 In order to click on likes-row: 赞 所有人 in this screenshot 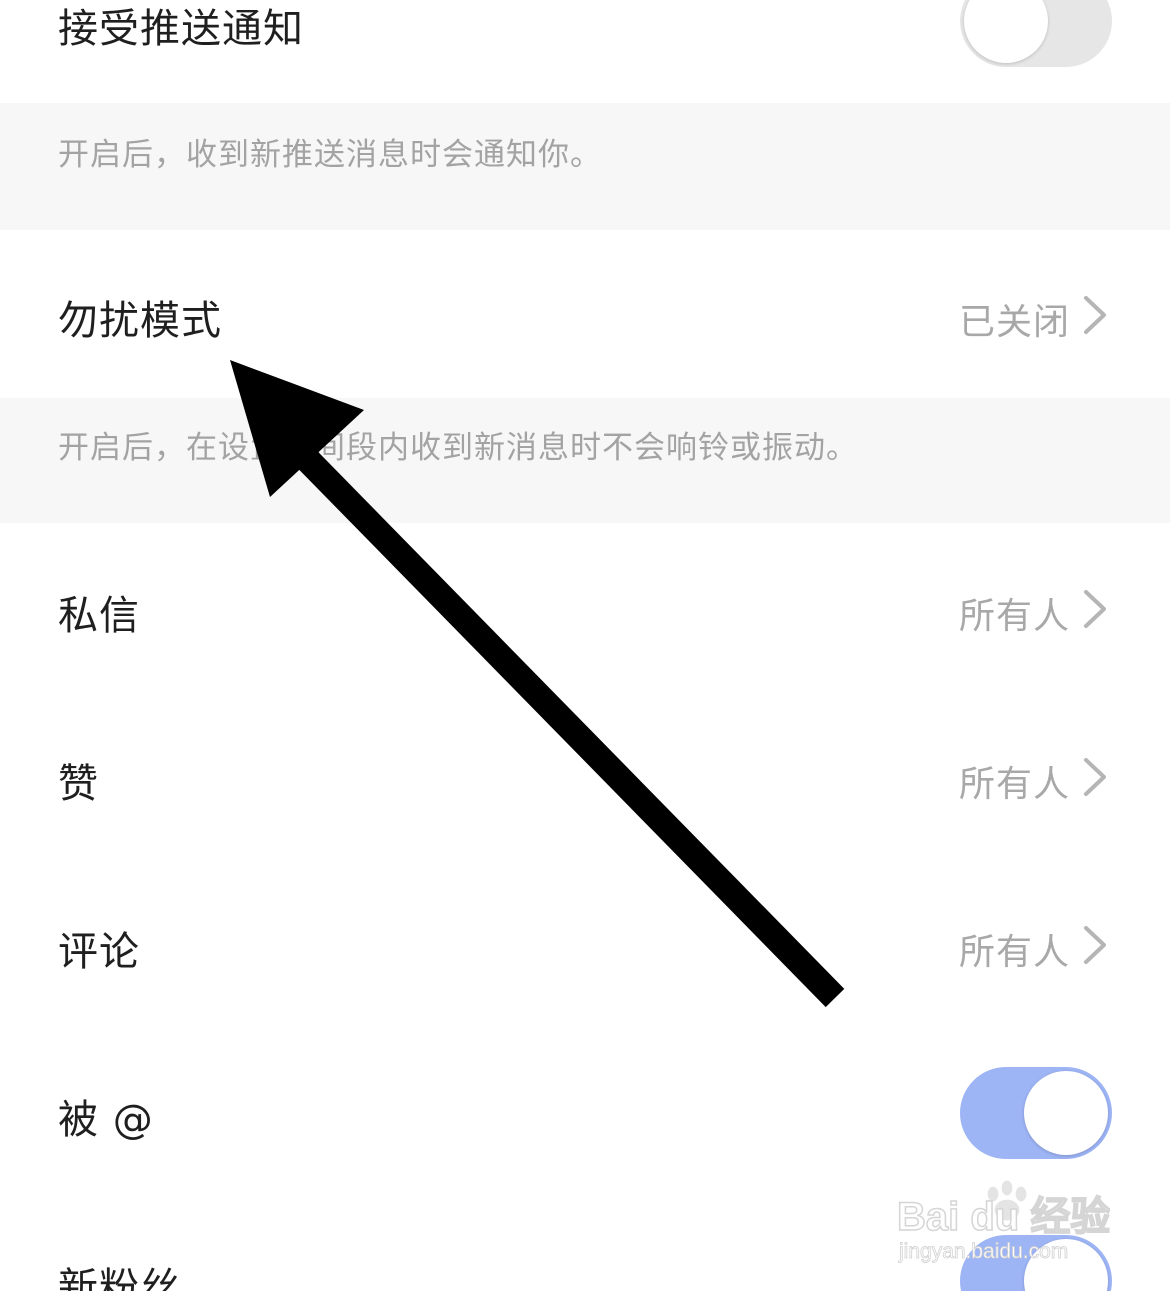, I will do `click(585, 775)`.